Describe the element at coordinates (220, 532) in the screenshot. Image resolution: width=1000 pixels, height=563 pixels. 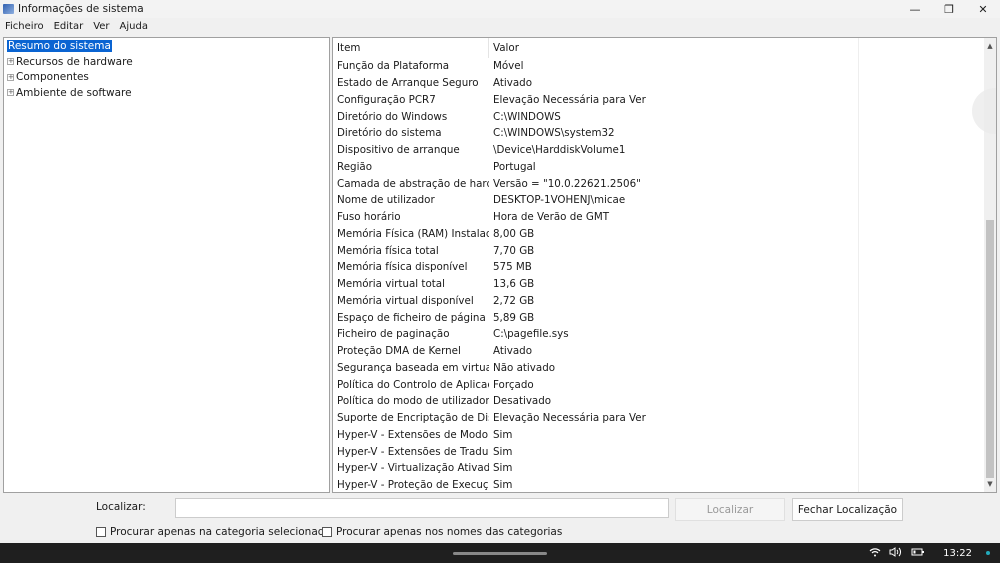
I see `checkbox-label: Procurar apenas na categoria selecionada` at that location.